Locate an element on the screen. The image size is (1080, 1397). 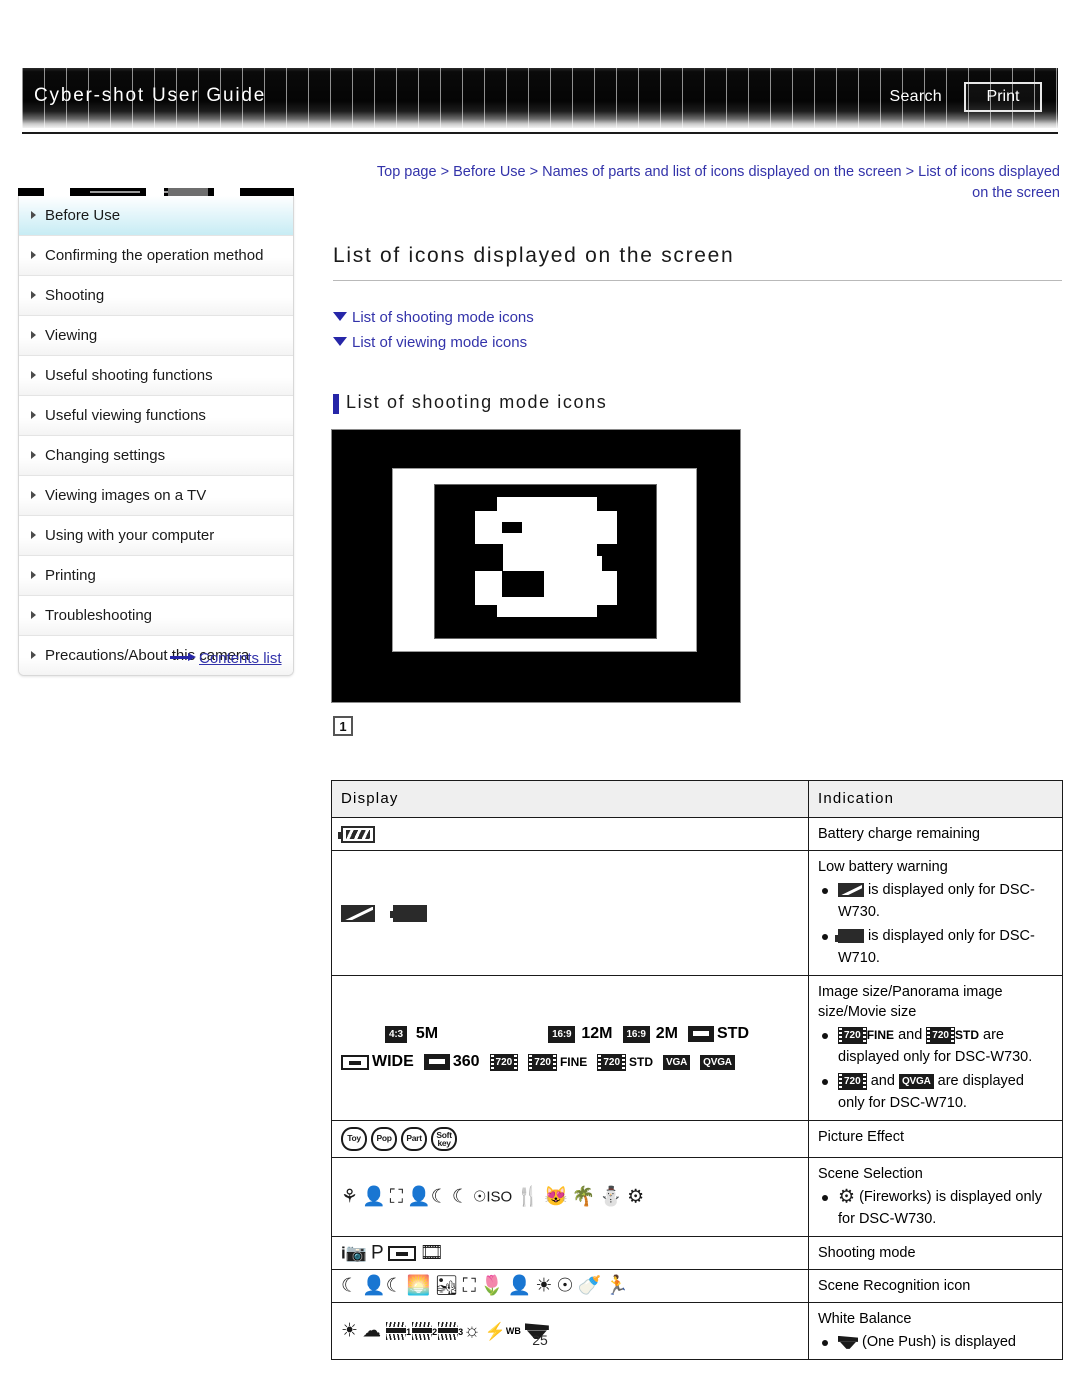
figure-callout-number: 1 is located at coordinates (343, 726).